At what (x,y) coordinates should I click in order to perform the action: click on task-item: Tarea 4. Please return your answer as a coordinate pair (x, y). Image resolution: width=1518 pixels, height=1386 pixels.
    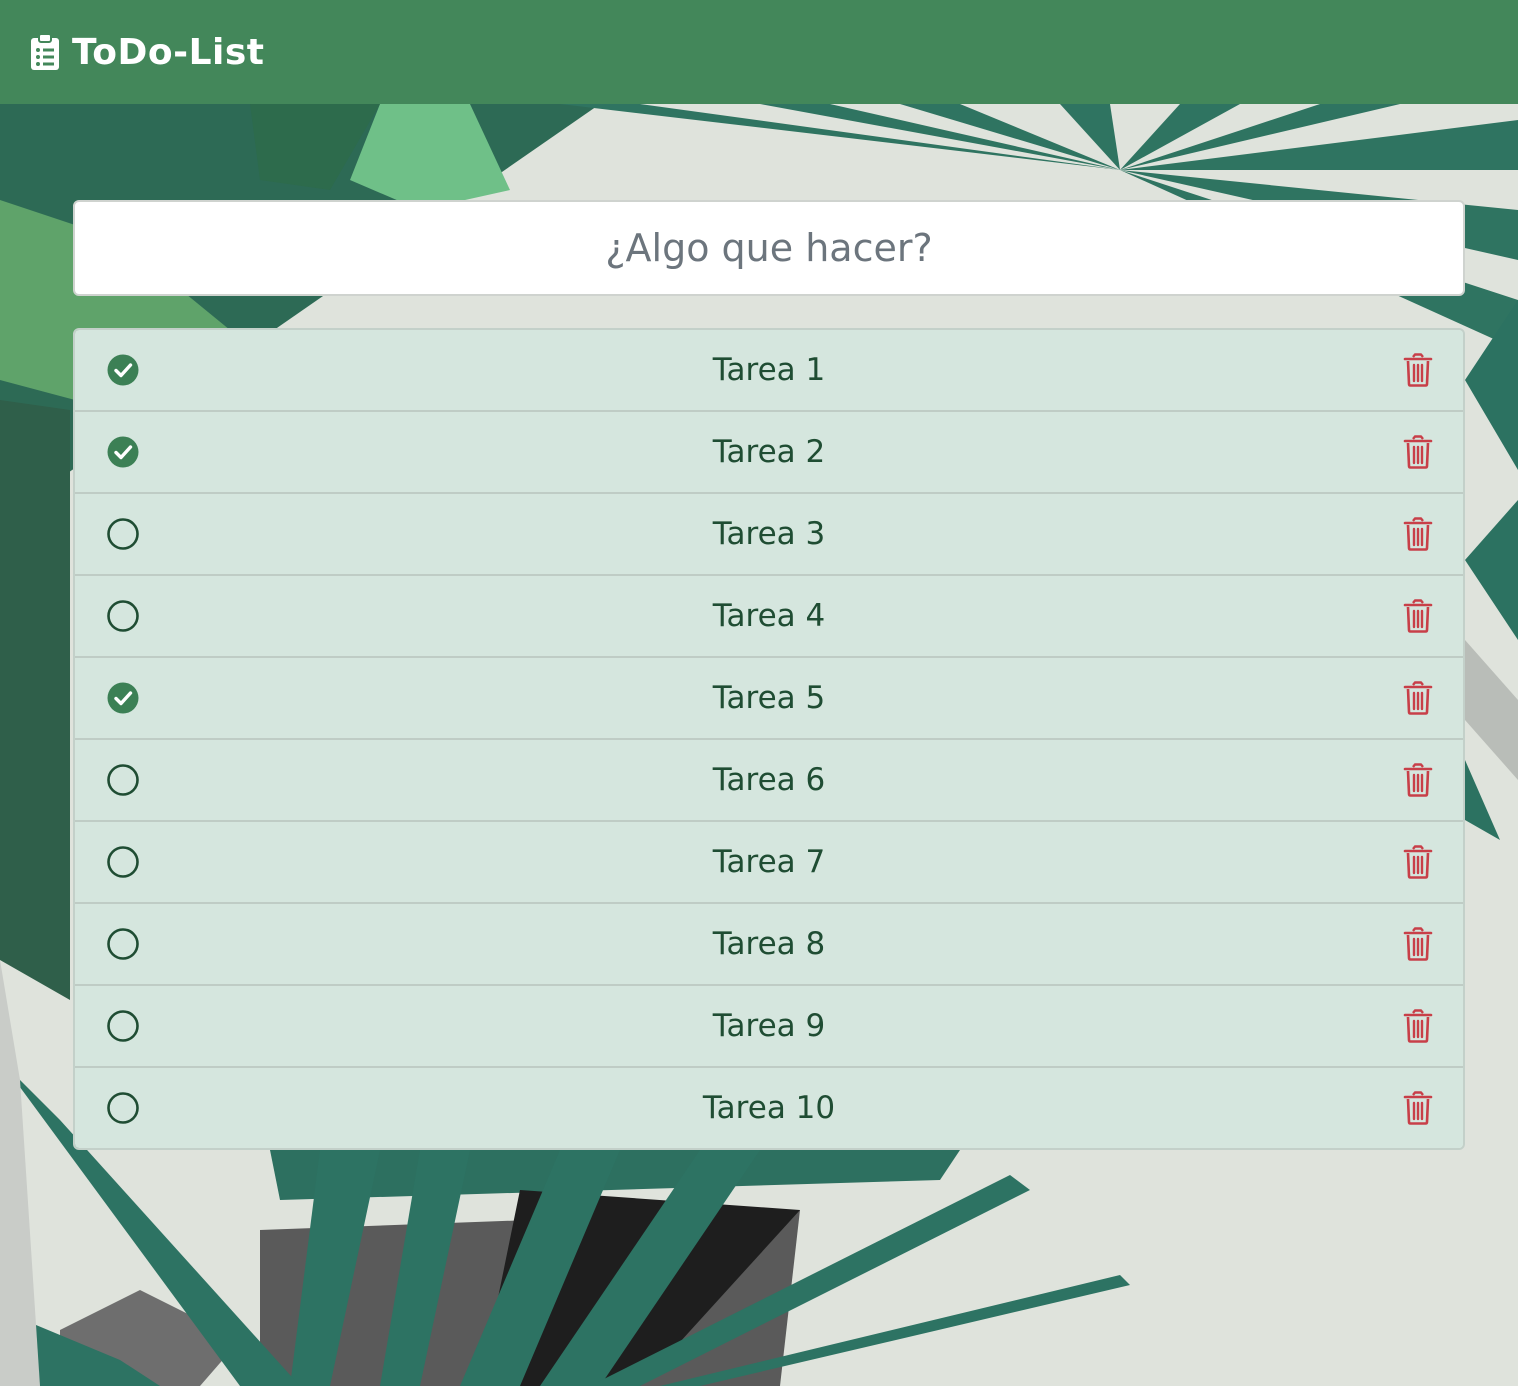
    Looking at the image, I should click on (769, 615).